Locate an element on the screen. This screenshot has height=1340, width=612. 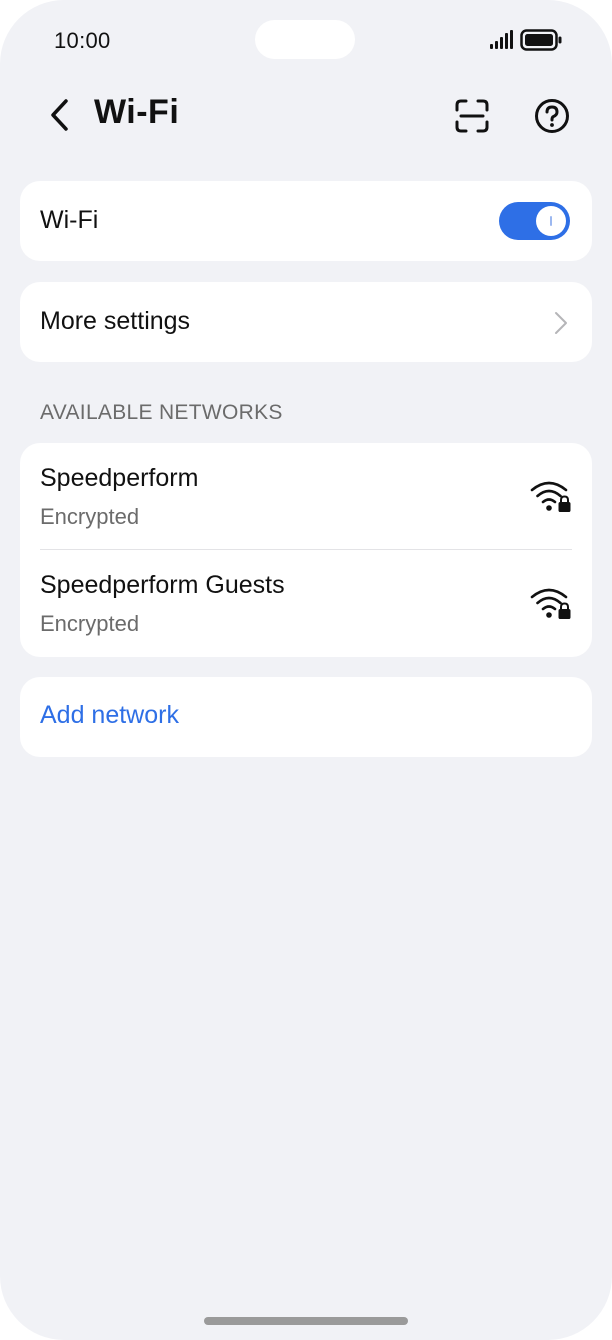
home-indicator is located at coordinates (306, 1321).